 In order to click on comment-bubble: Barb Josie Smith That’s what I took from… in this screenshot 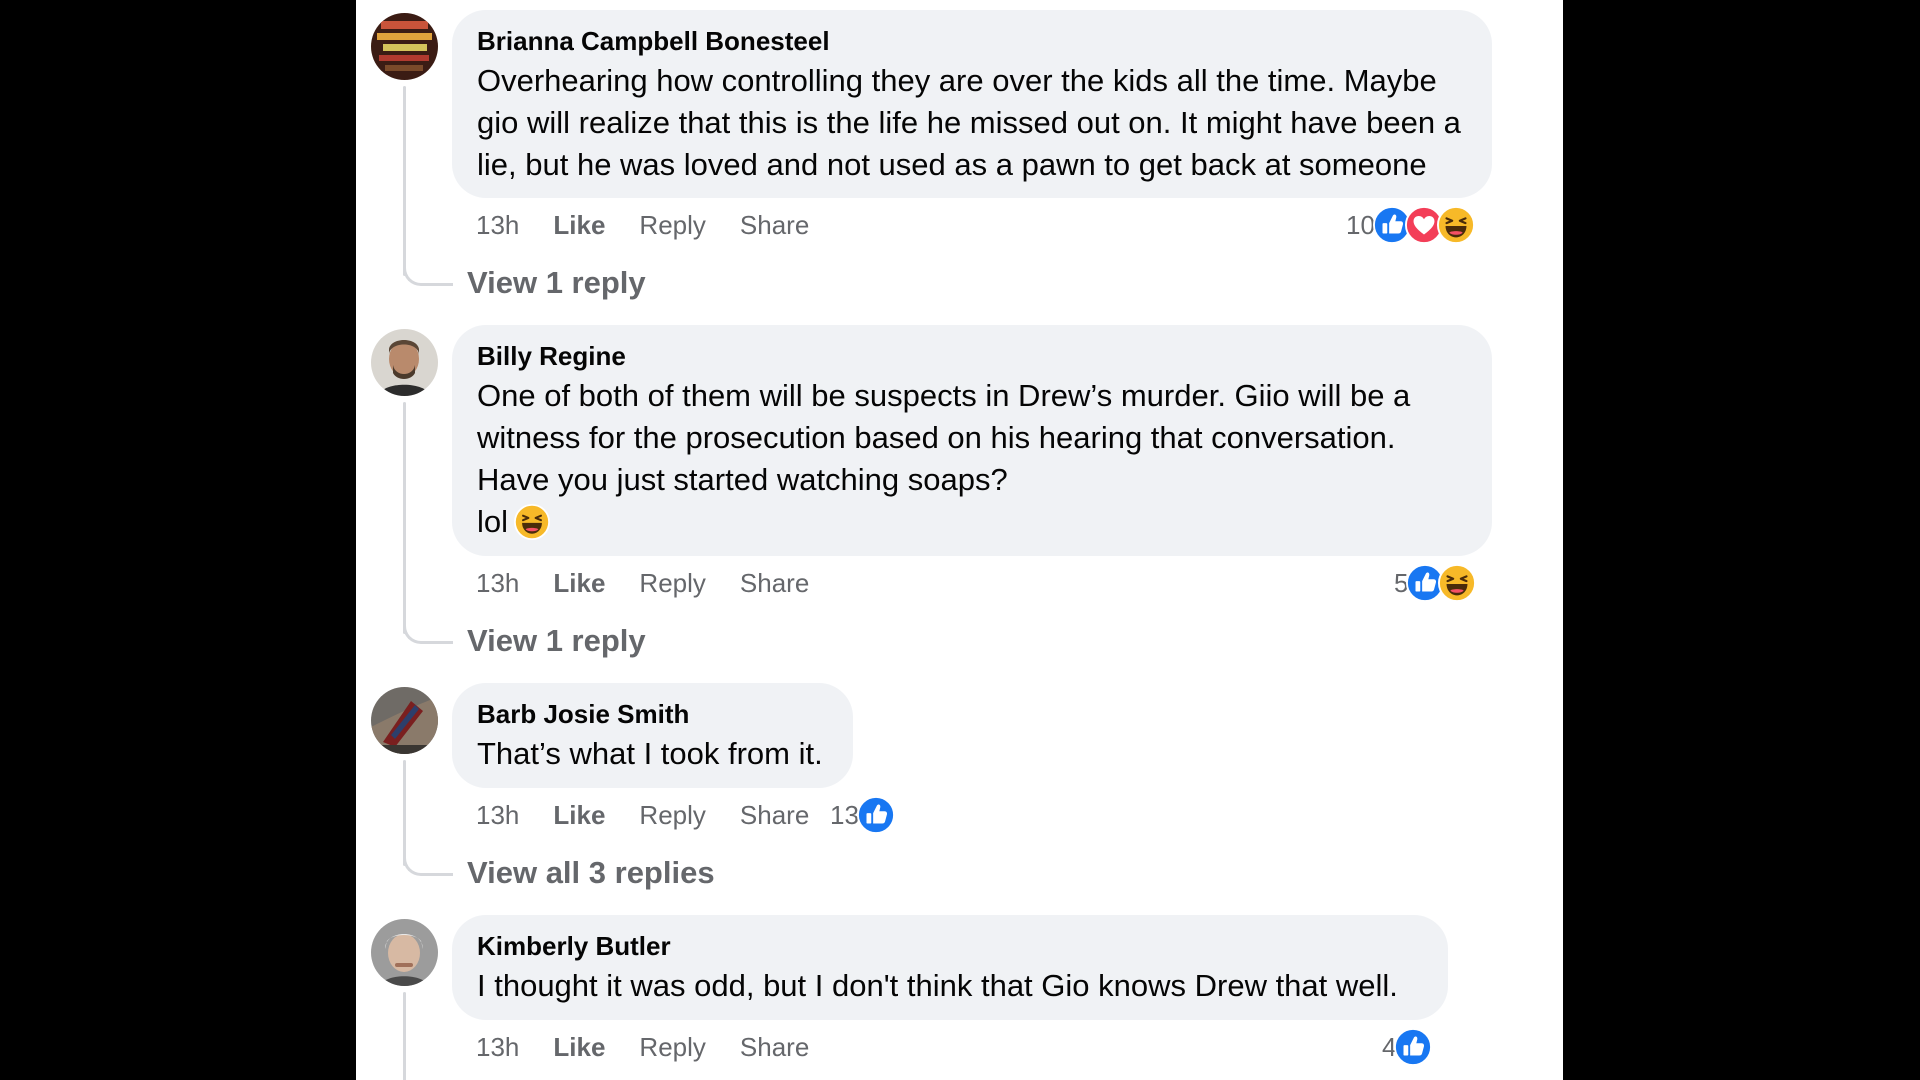, I will do `click(652, 735)`.